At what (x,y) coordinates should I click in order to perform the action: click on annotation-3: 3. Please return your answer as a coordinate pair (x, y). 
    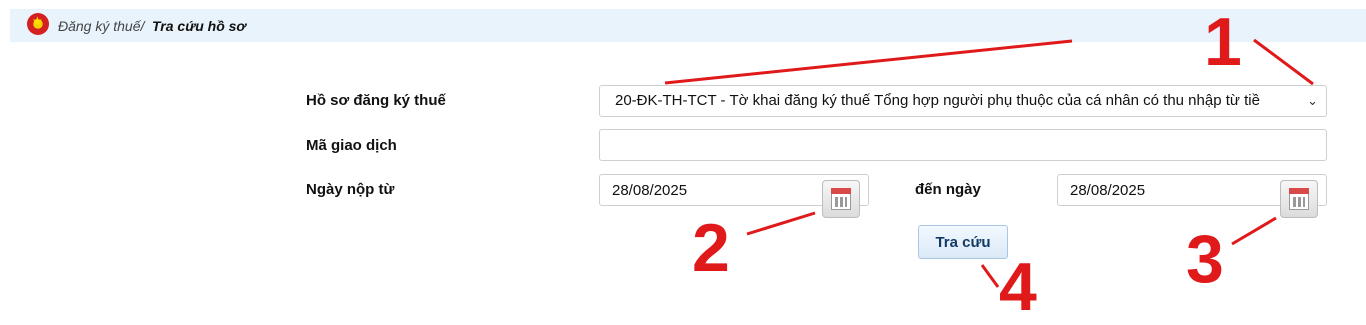
    Looking at the image, I should click on (1205, 259).